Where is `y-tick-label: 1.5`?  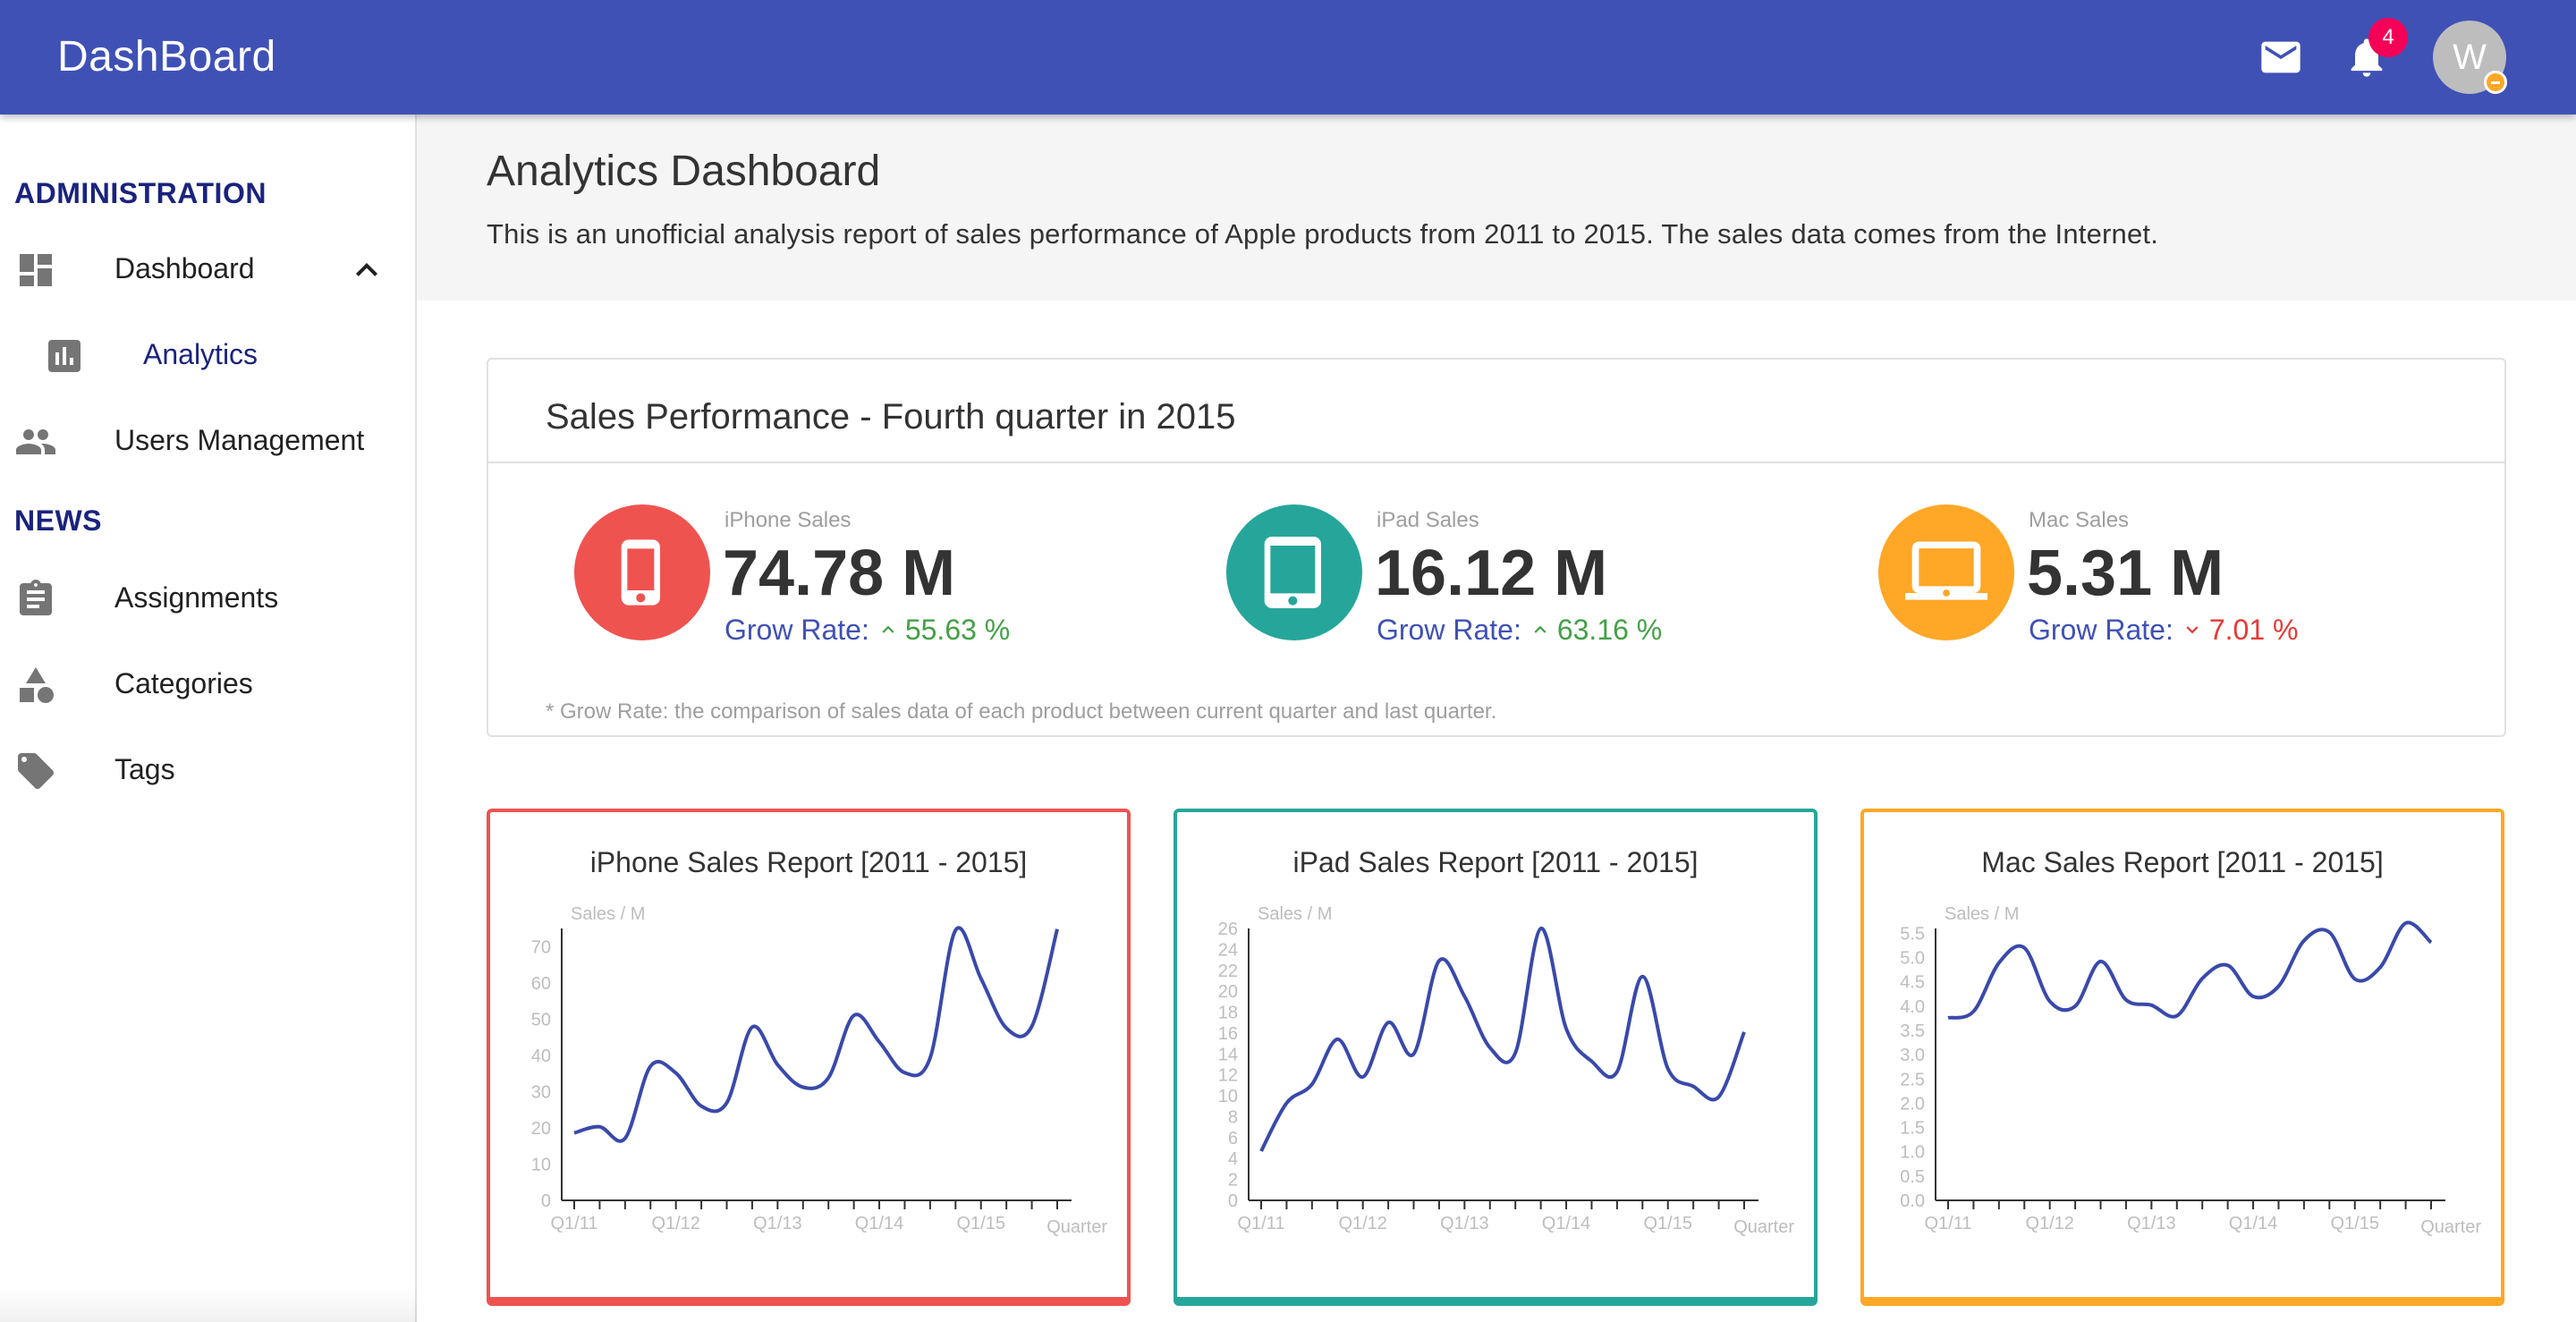 y-tick-label: 1.5 is located at coordinates (1912, 1129).